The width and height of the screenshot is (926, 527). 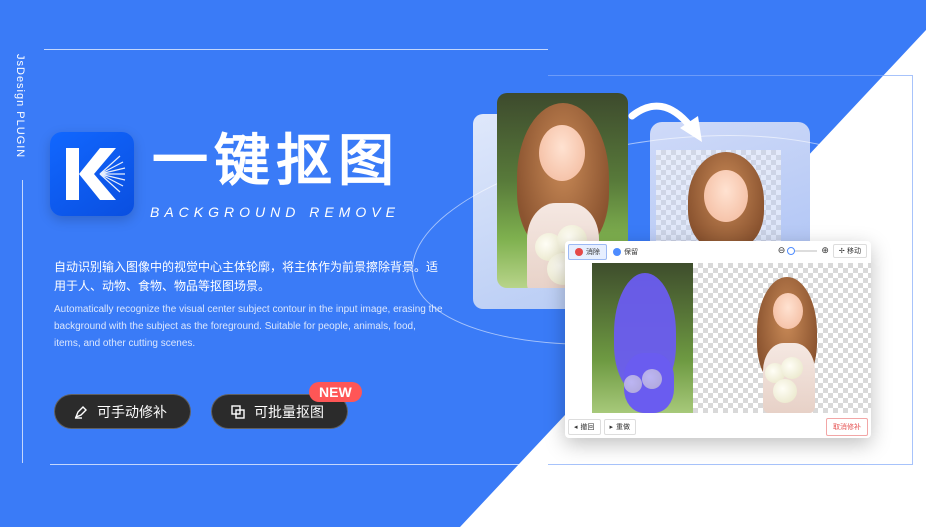 I want to click on zoom-in-icon: ⊕, so click(x=825, y=251).